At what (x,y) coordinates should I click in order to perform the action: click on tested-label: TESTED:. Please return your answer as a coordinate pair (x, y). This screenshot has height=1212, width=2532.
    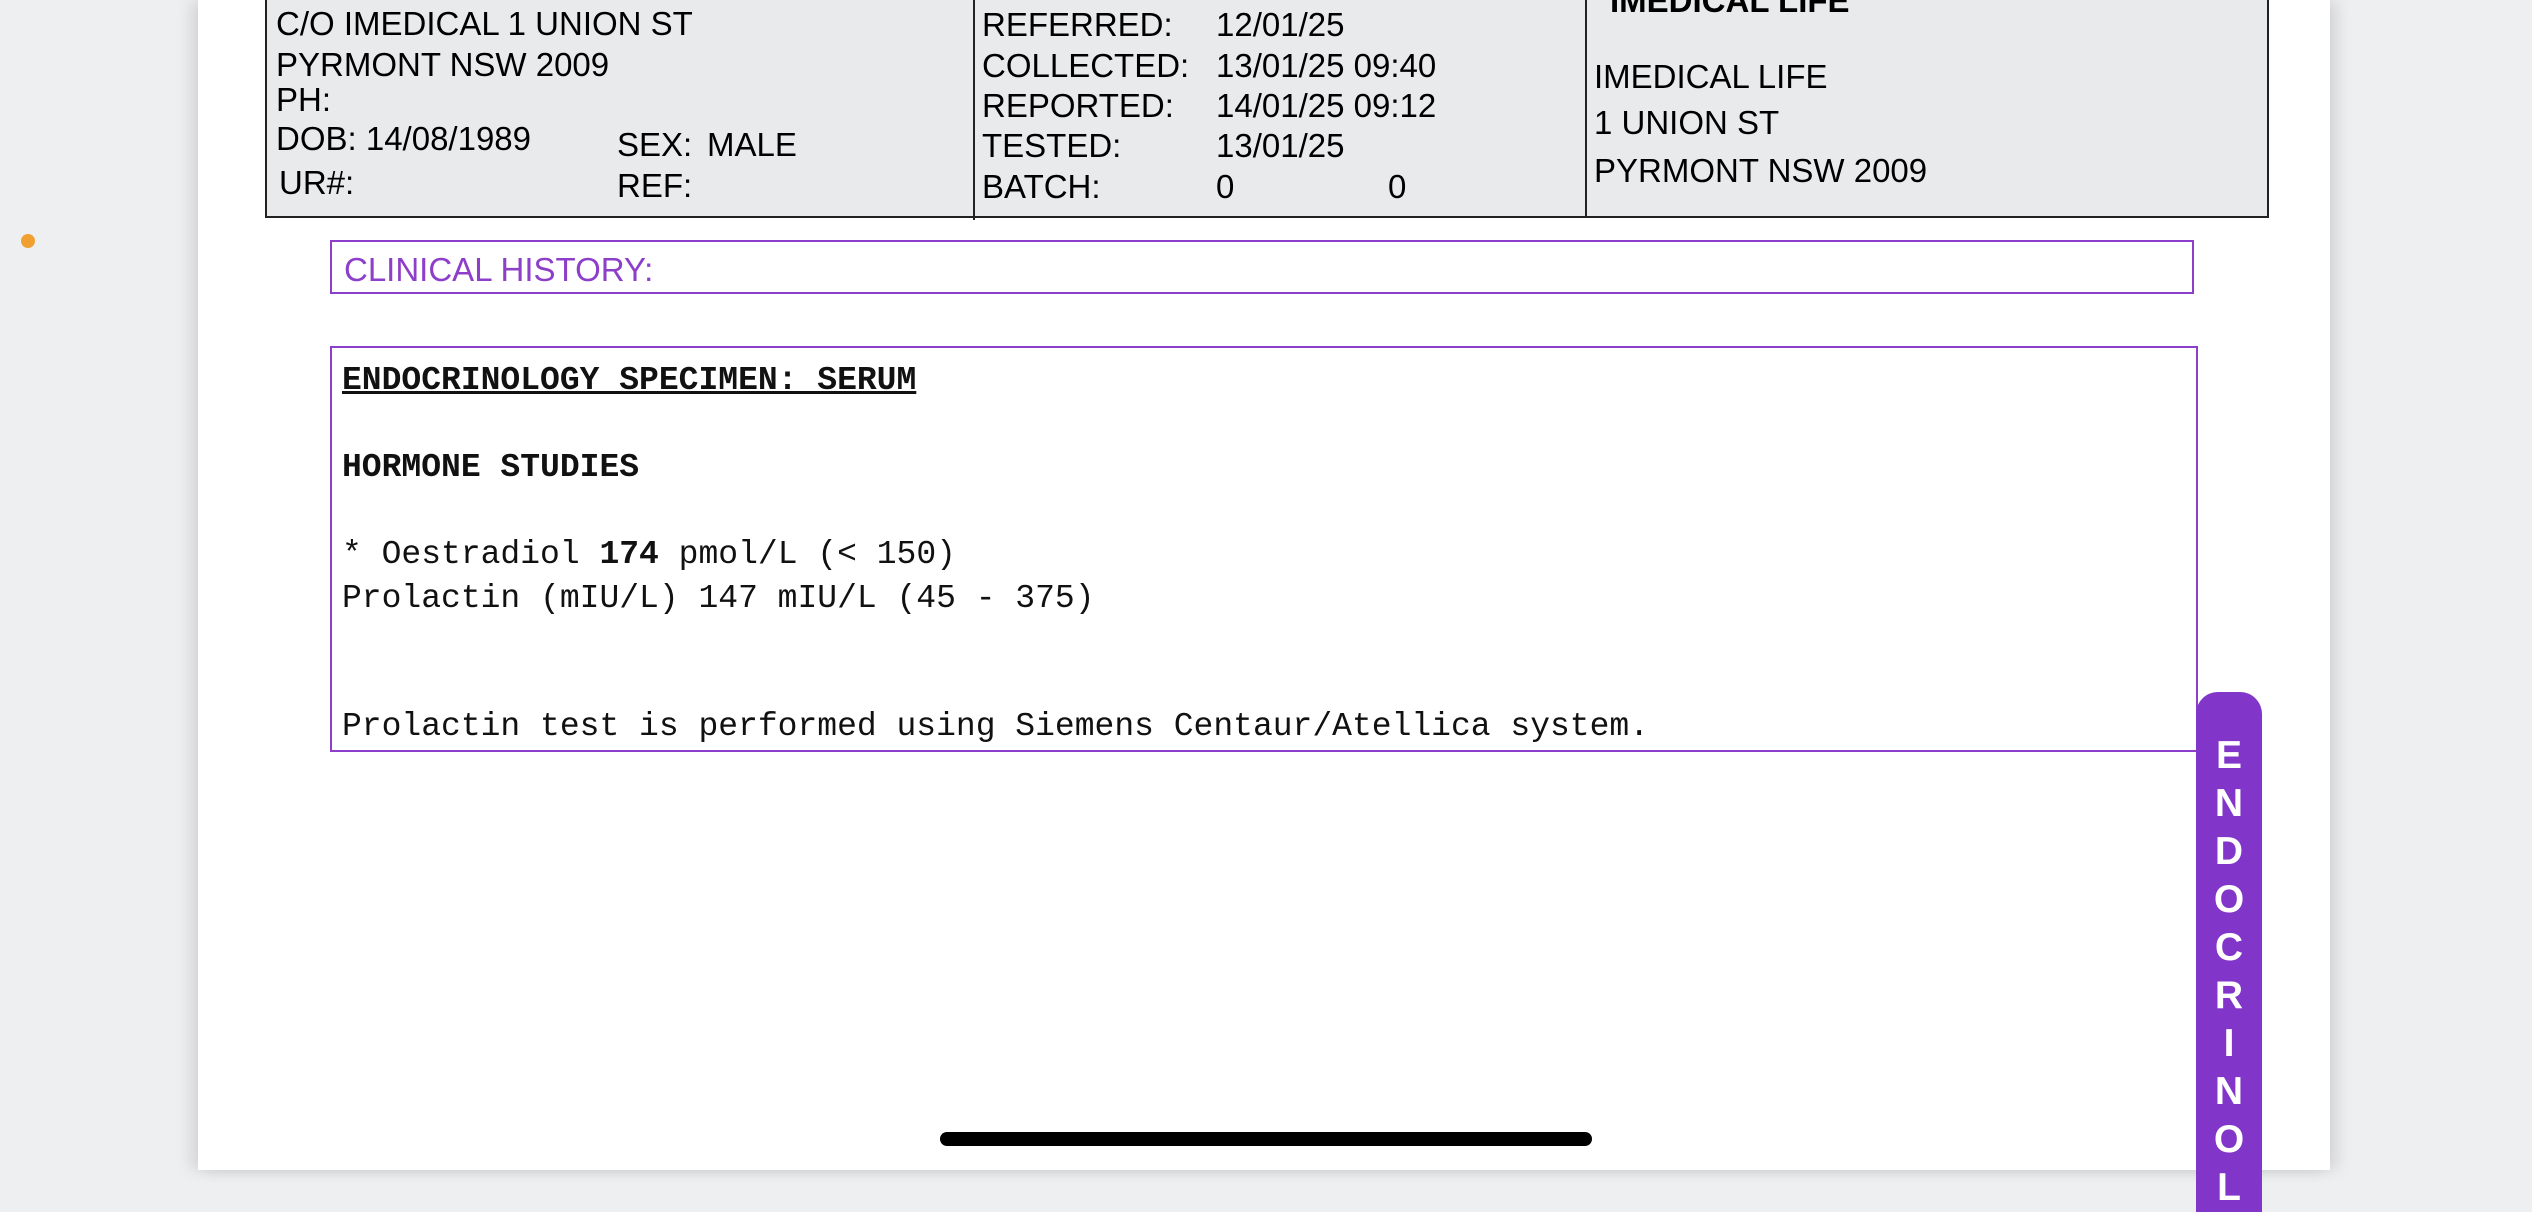
    Looking at the image, I should click on (1052, 145).